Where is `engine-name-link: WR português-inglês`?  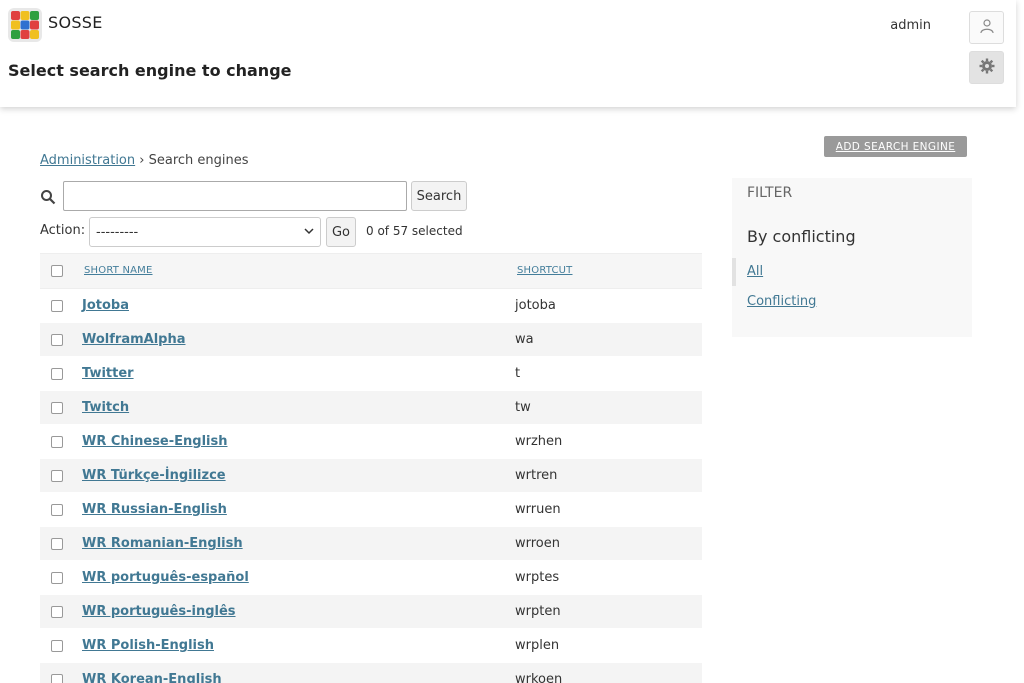 engine-name-link: WR português-inglês is located at coordinates (159, 611).